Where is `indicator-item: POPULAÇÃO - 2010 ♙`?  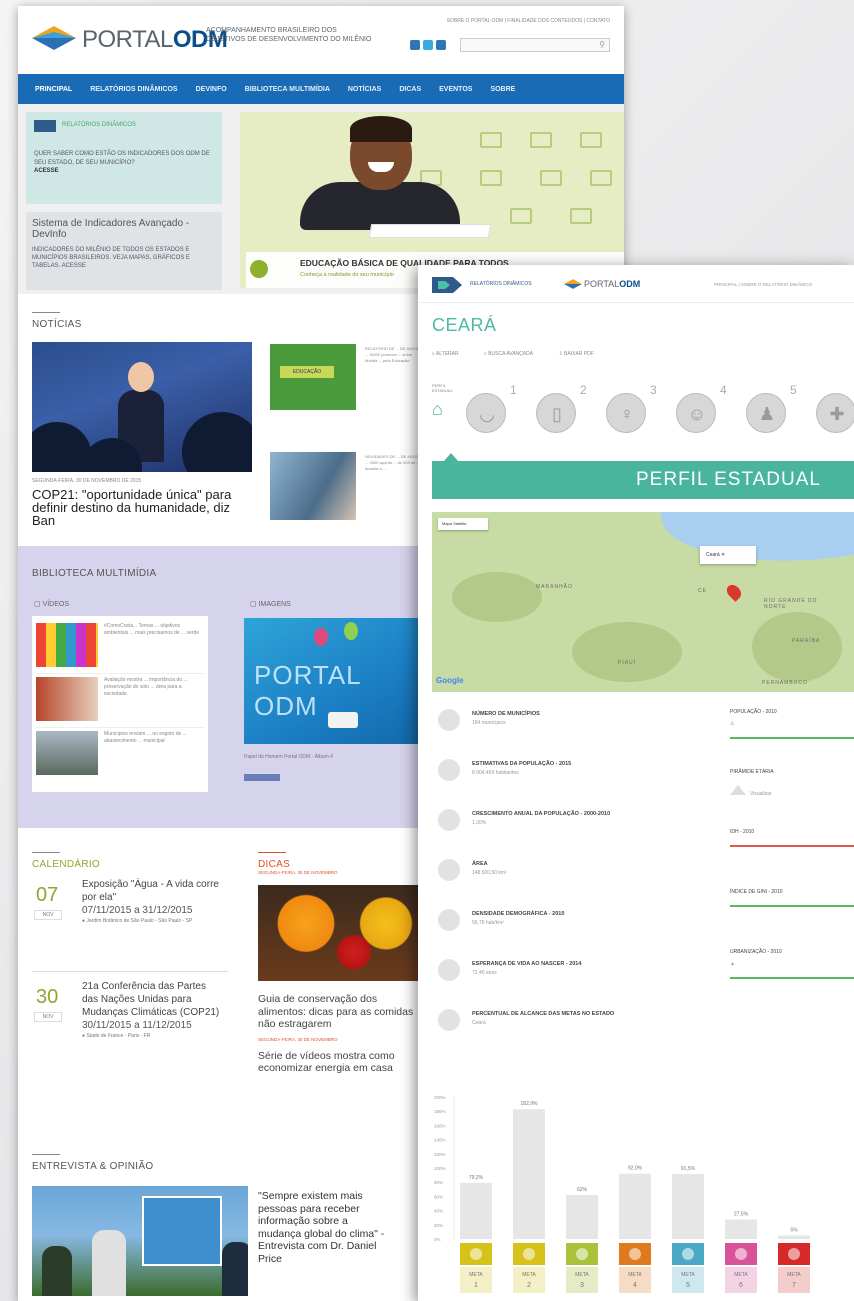
indicator-item: POPULAÇÃO - 2010 ♙ is located at coordinates (792, 735).